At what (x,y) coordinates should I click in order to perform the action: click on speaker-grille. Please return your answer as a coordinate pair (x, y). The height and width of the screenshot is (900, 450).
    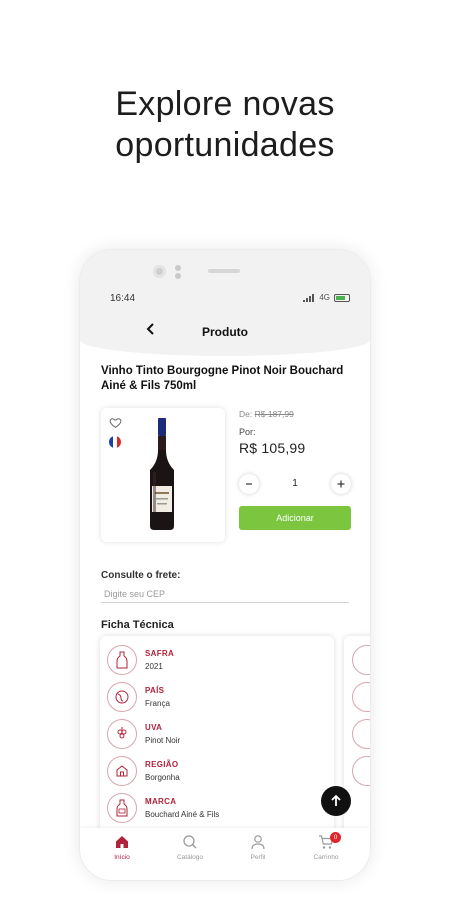
    Looking at the image, I should click on (224, 271).